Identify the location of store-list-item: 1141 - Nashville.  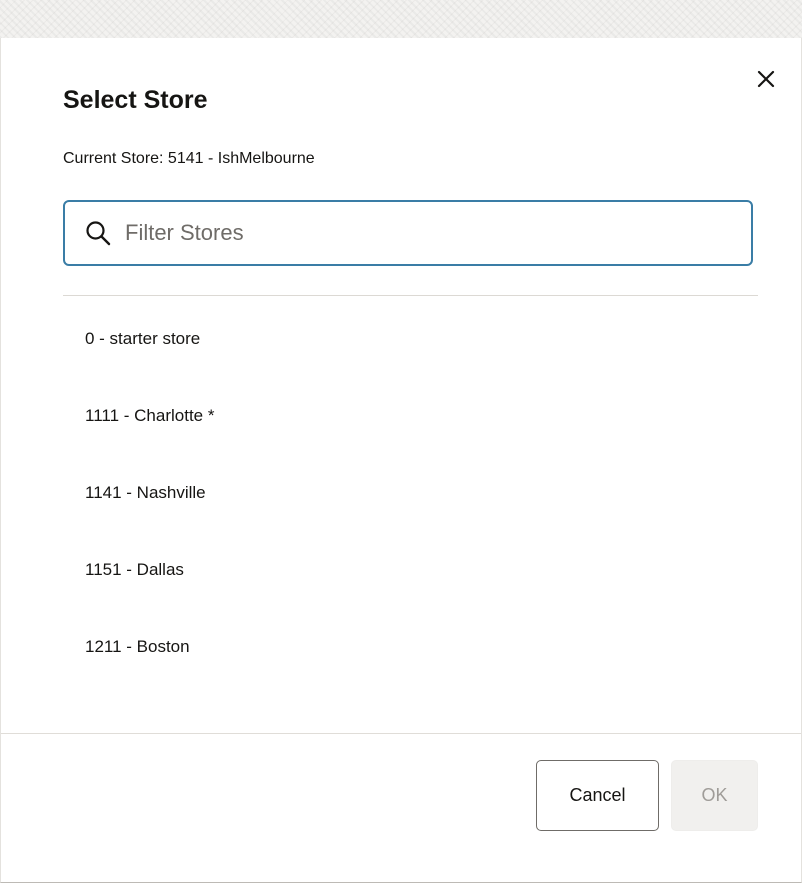
(410, 492).